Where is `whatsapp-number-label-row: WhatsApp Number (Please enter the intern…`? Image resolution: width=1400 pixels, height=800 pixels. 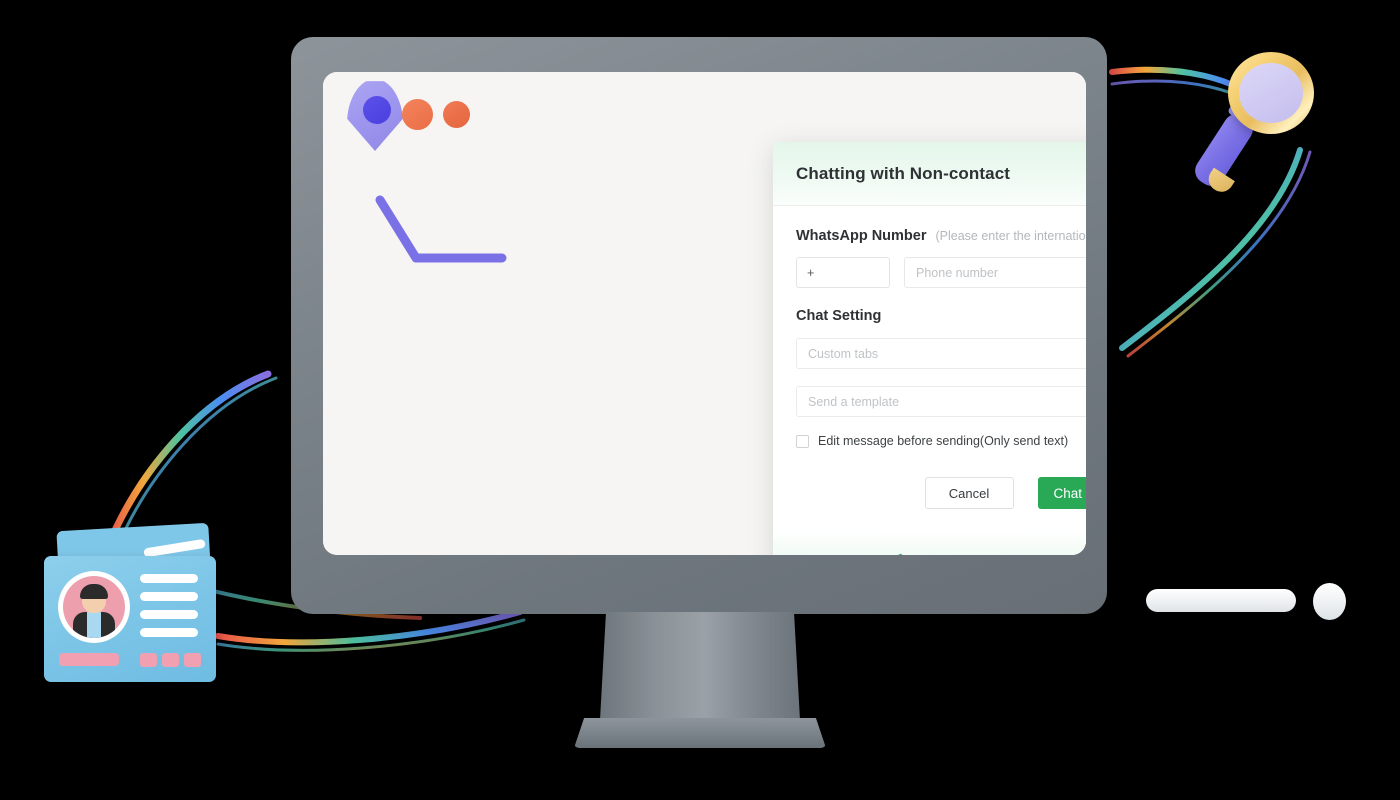 whatsapp-number-label-row: WhatsApp Number (Please enter the intern… is located at coordinates (941, 236).